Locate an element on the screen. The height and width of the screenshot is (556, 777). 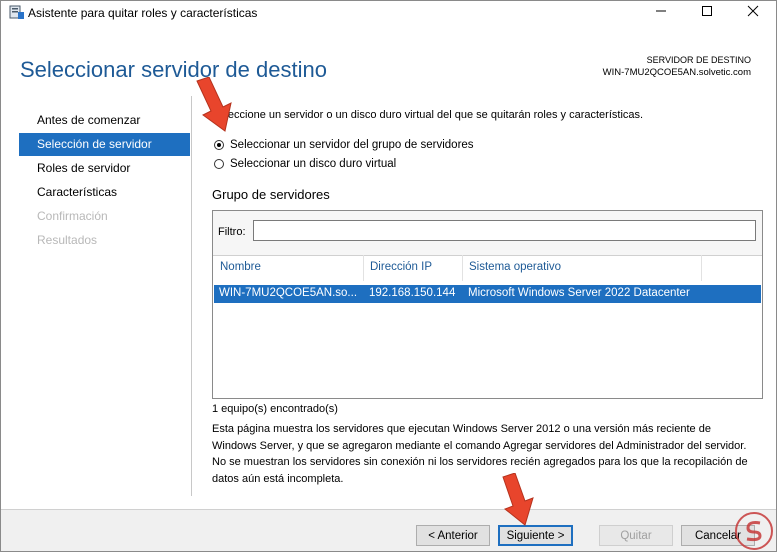
filter-bar: Filtro: is located at coordinates (487, 233).